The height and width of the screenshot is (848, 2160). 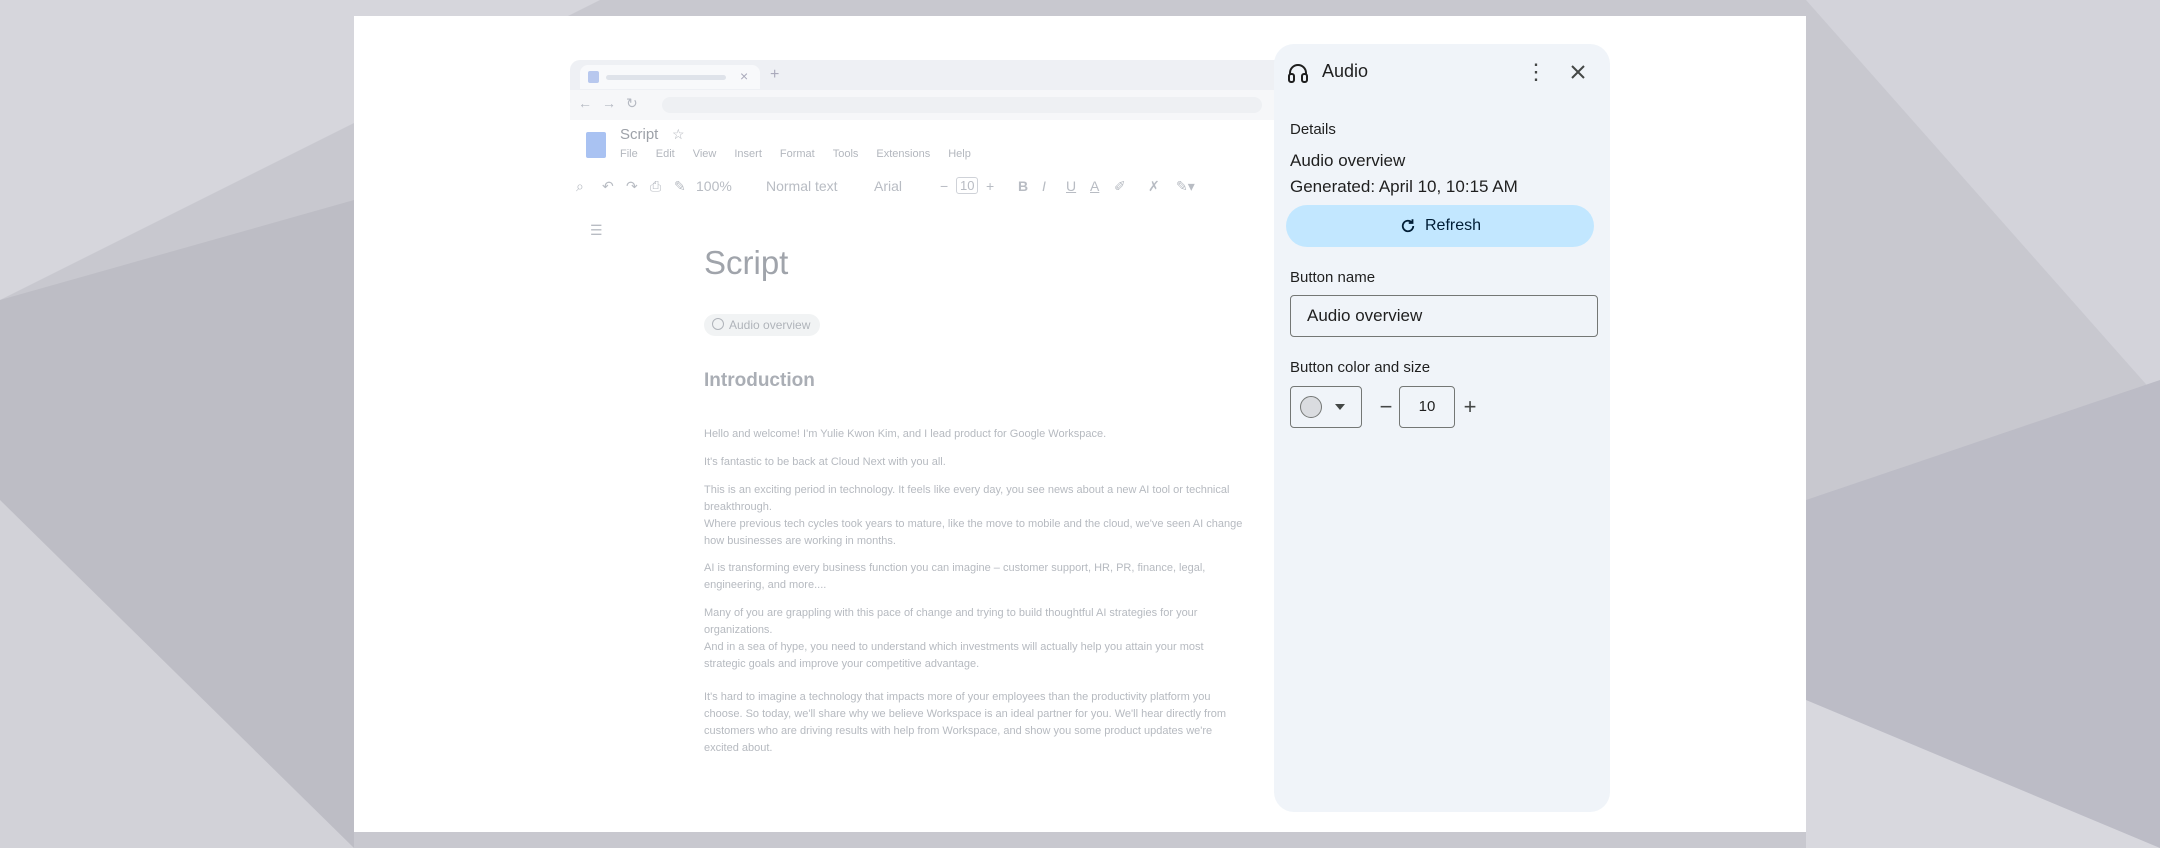 I want to click on font-size-increase-icon: +, so click(x=990, y=186).